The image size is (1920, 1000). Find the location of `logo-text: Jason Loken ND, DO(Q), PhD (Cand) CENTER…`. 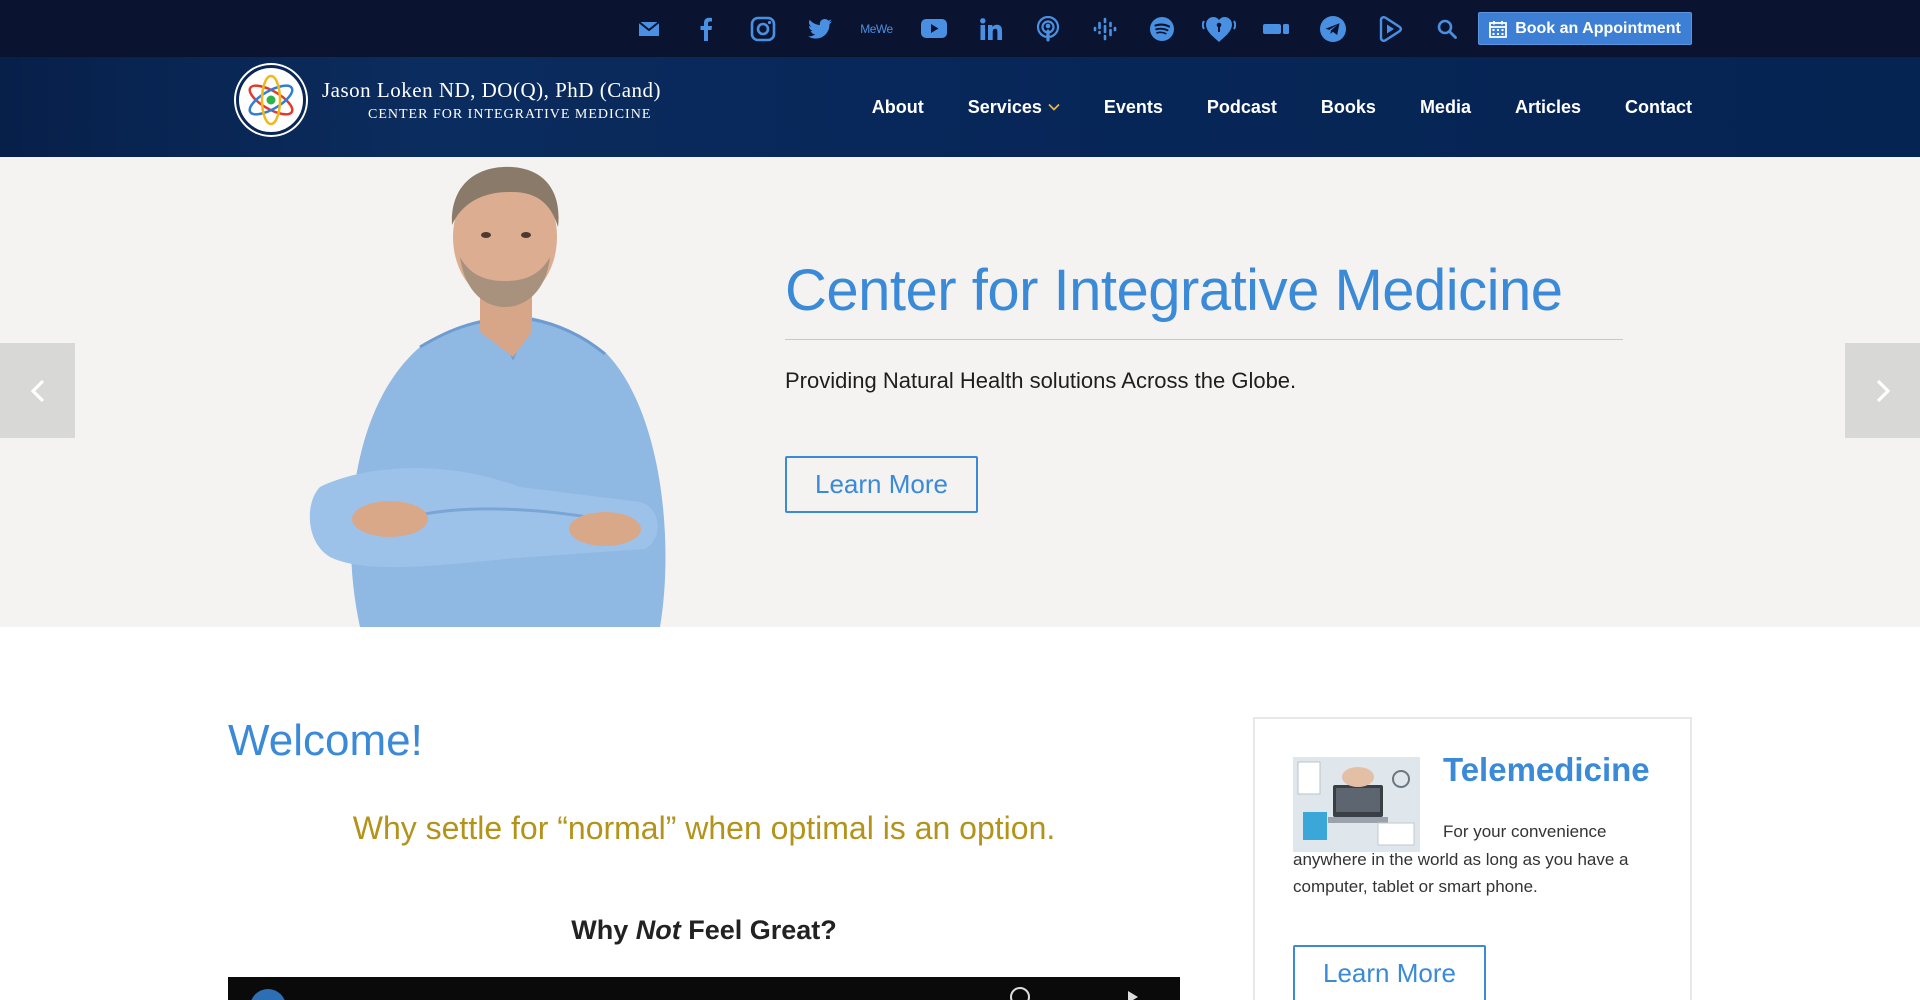

logo-text: Jason Loken ND, DO(Q), PhD (Cand) CENTER… is located at coordinates (491, 100).